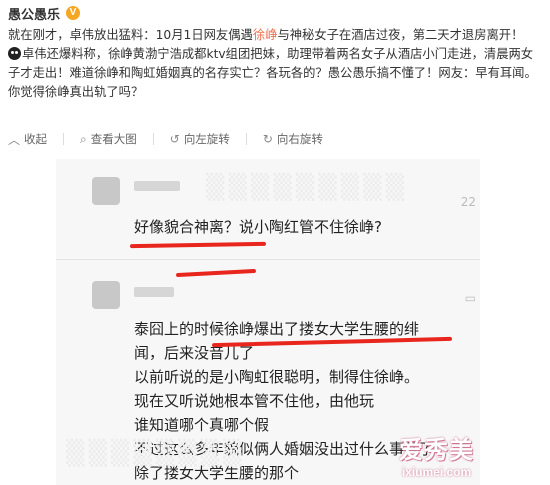  Describe the element at coordinates (14, 53) in the screenshot. I see `emoji-icon` at that location.